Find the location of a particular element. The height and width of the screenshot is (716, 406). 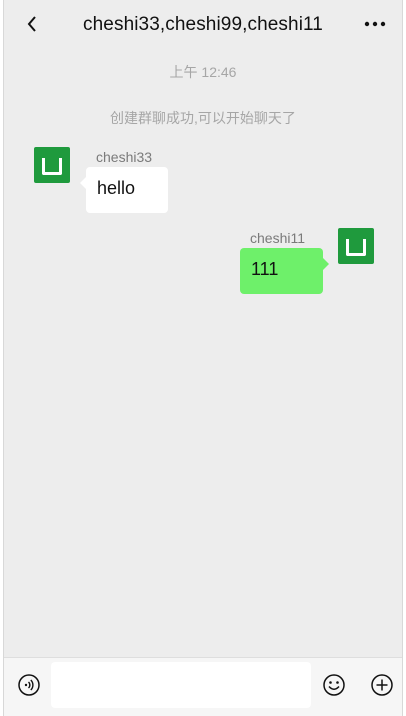

avatar-cheshi33 is located at coordinates (52, 165).